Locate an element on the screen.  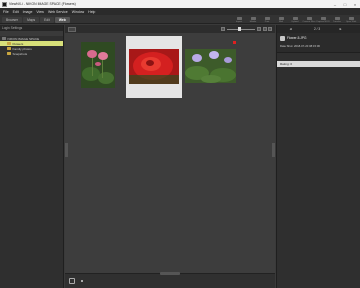
globe-icon is located at coordinates (4, 38).